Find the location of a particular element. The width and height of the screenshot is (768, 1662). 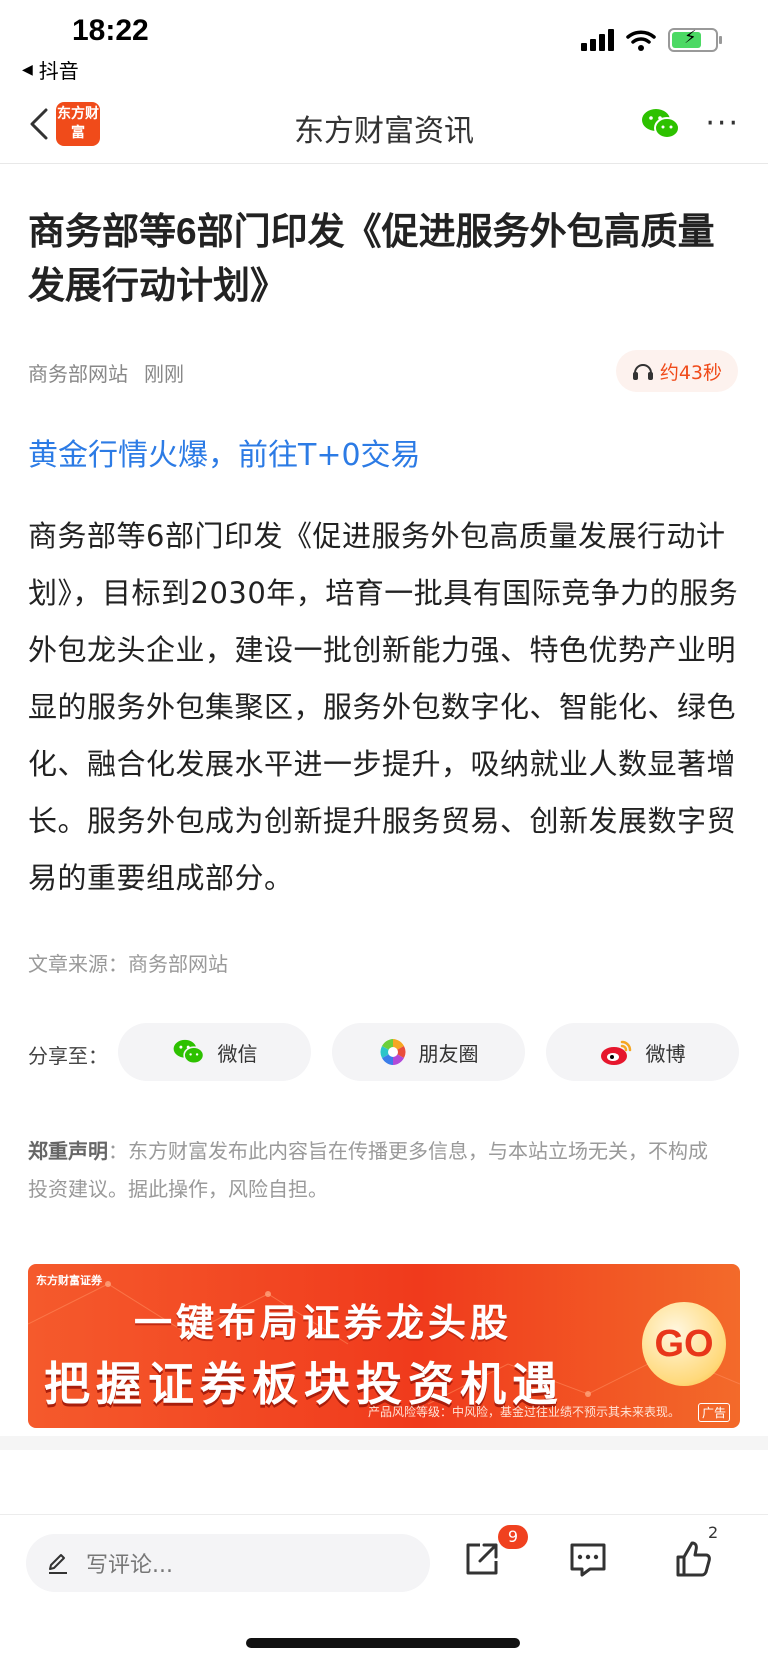

listen-duration: 约43秒 is located at coordinates (690, 372).